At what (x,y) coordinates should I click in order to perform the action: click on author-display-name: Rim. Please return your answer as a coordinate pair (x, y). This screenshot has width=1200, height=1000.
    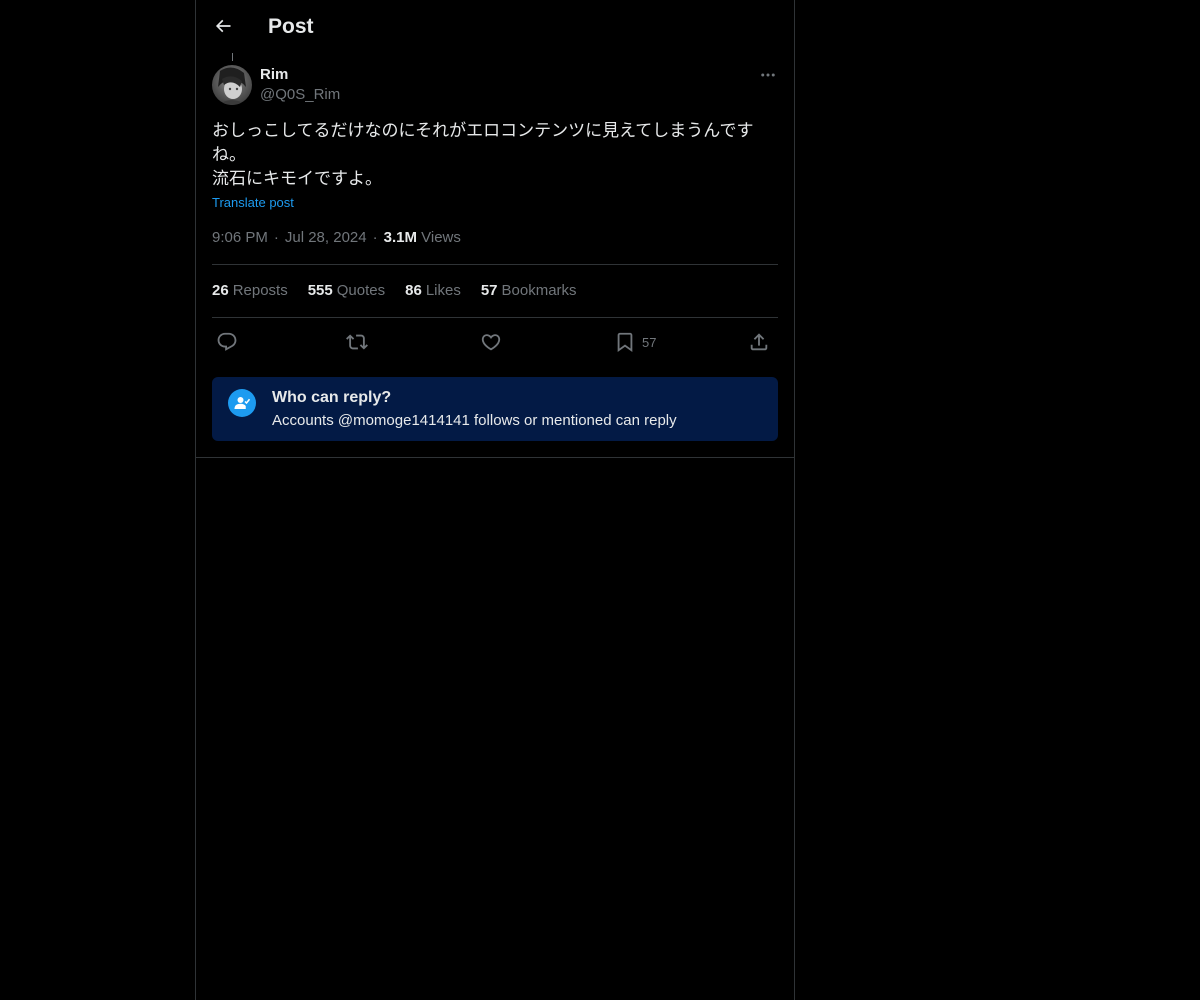
    Looking at the image, I should click on (274, 75).